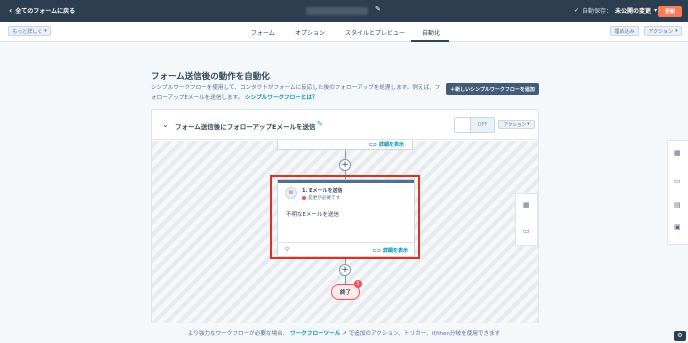 This screenshot has width=688, height=343. Describe the element at coordinates (315, 334) in the screenshot. I see `workflow-tool-link: ワークフローツール` at that location.